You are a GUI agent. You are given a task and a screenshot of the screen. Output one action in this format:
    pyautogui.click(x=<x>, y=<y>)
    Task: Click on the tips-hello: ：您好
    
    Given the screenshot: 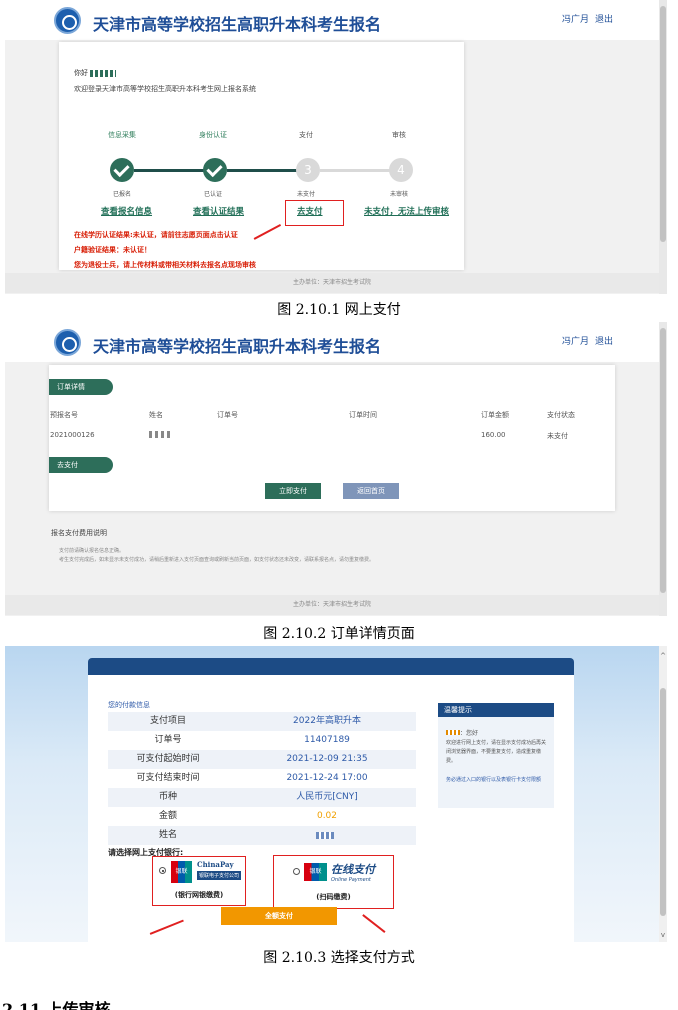 What is the action you would take?
    pyautogui.click(x=462, y=732)
    